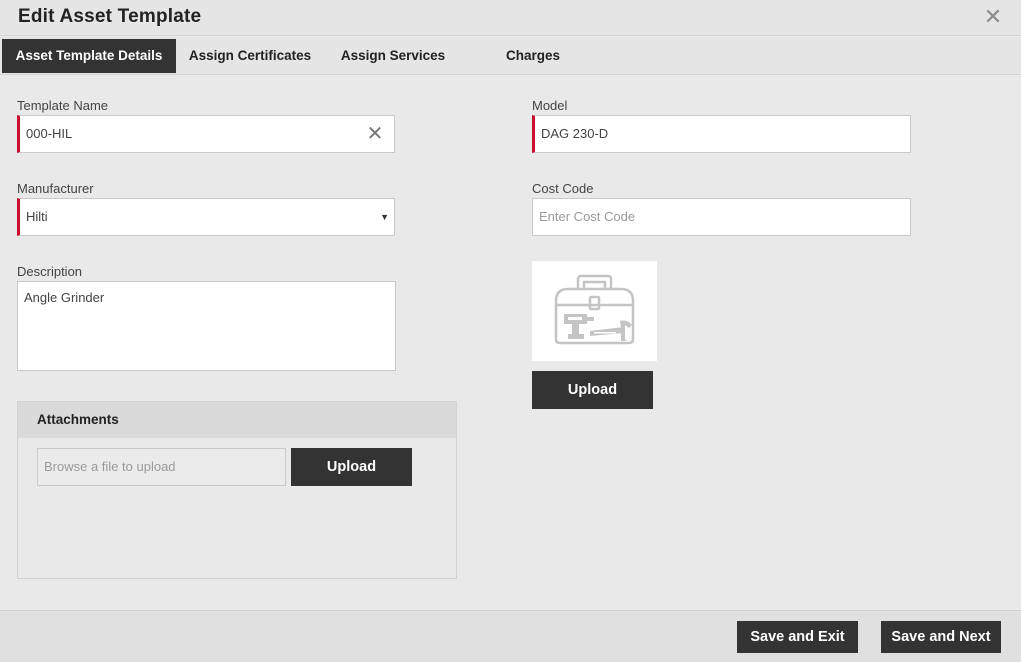 This screenshot has height=662, width=1021. What do you see at coordinates (63, 105) in the screenshot?
I see `template-name-label: Template Name` at bounding box center [63, 105].